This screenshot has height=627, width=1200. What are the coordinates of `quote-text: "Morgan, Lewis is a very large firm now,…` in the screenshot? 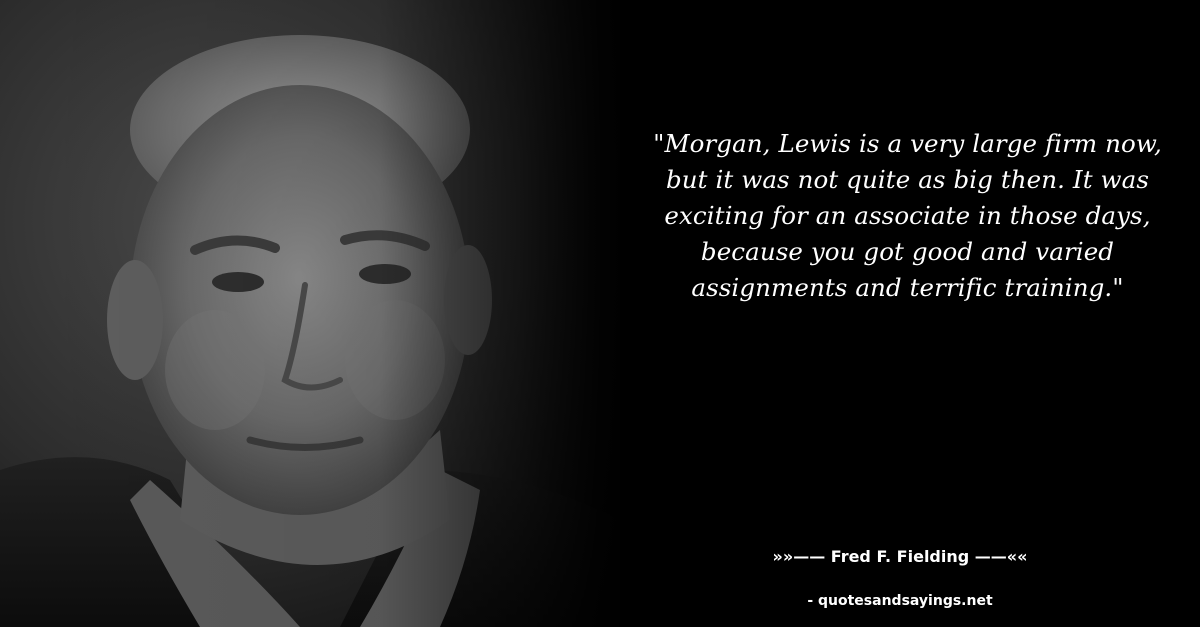 It's located at (907, 215).